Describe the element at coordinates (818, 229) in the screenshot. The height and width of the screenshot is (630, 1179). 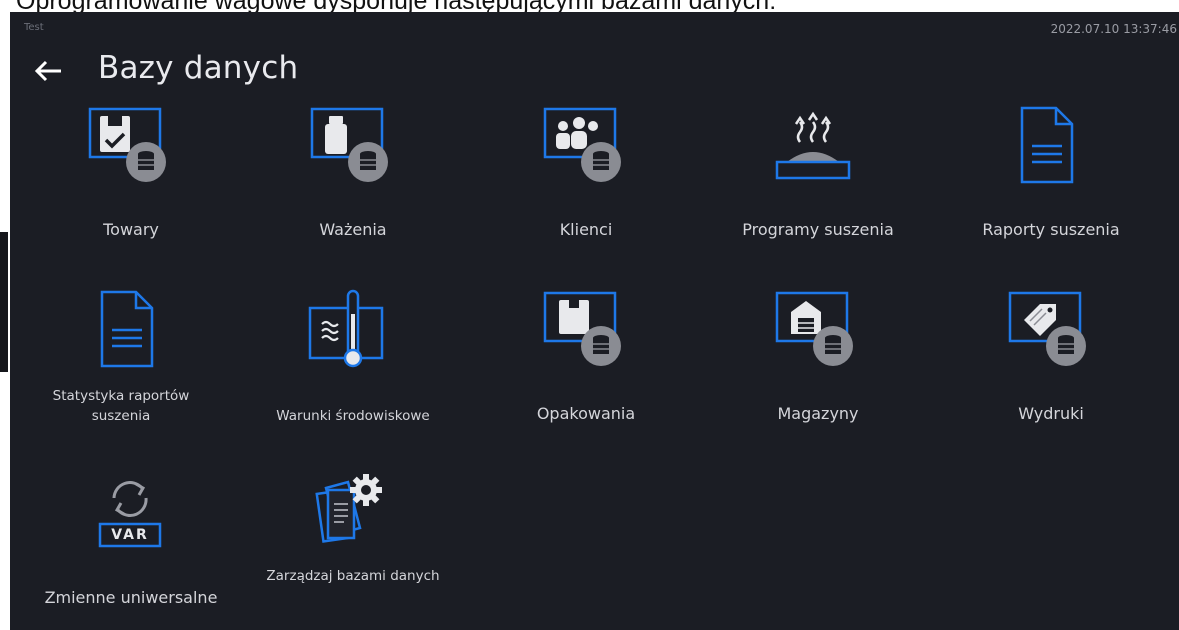
I see `tile-label: Programy suszenia` at that location.